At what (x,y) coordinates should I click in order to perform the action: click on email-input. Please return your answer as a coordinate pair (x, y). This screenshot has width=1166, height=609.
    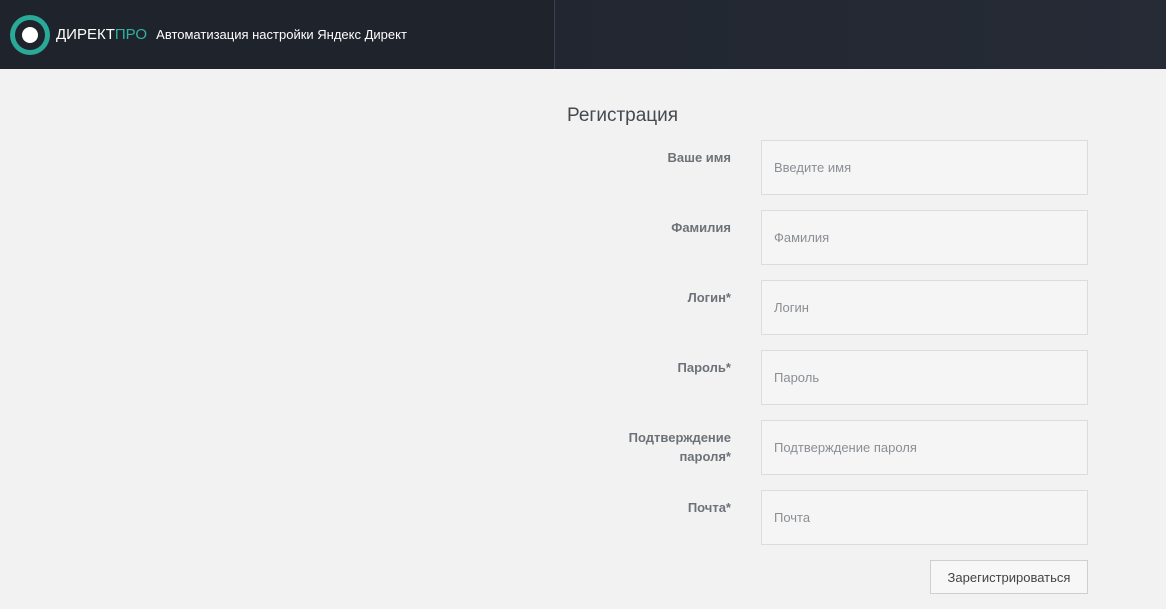
    Looking at the image, I should click on (924, 517).